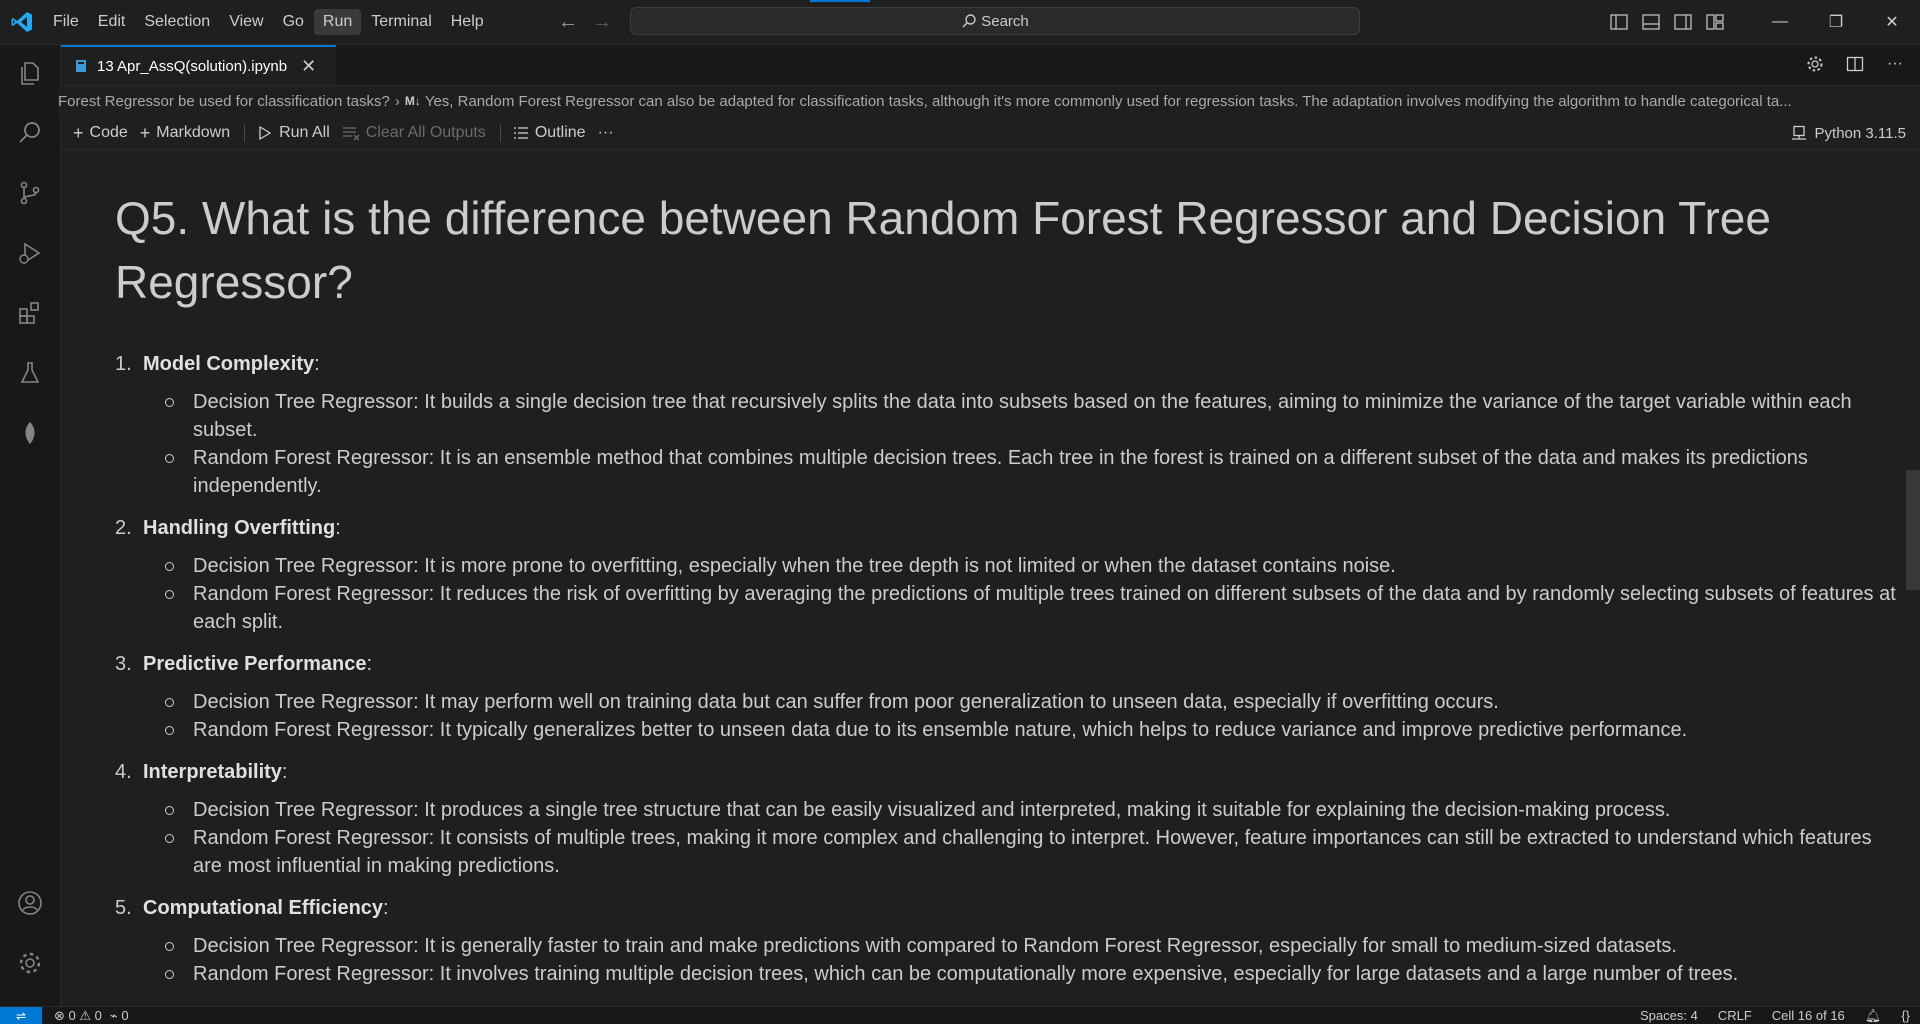 This screenshot has height=1024, width=1920. What do you see at coordinates (337, 22) in the screenshot?
I see `menu-run: Run` at bounding box center [337, 22].